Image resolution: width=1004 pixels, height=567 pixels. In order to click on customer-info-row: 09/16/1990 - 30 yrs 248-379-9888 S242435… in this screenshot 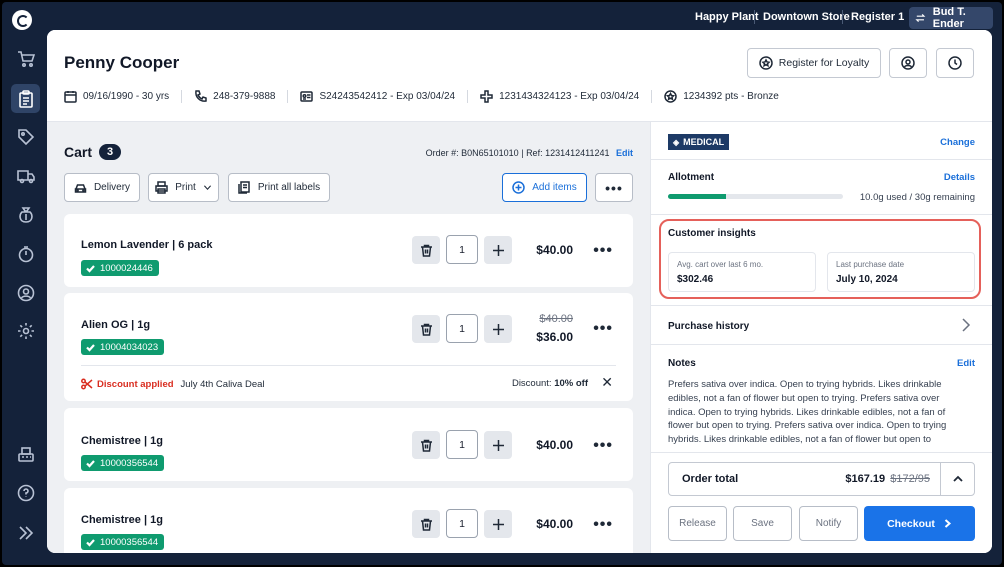, I will do `click(433, 96)`.